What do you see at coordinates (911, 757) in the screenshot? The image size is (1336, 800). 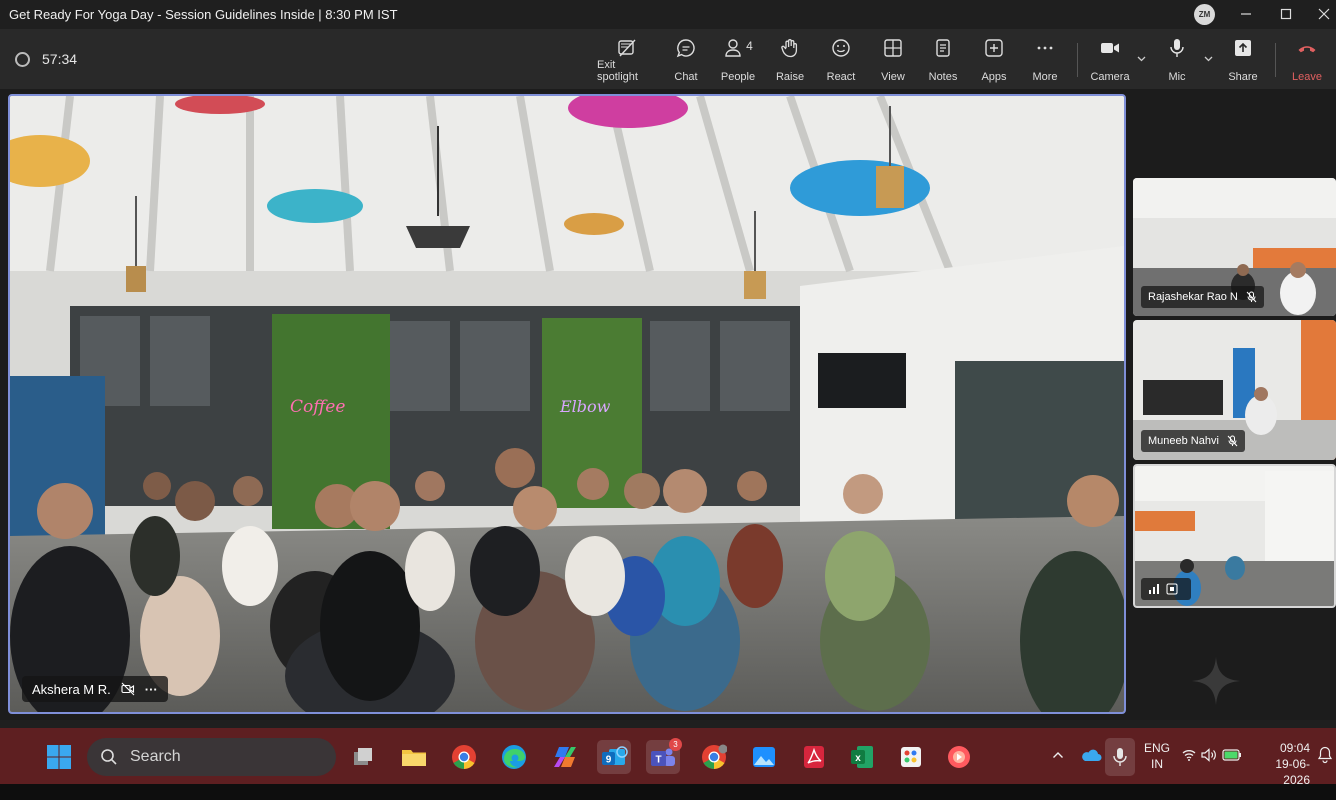 I see `paint-button` at bounding box center [911, 757].